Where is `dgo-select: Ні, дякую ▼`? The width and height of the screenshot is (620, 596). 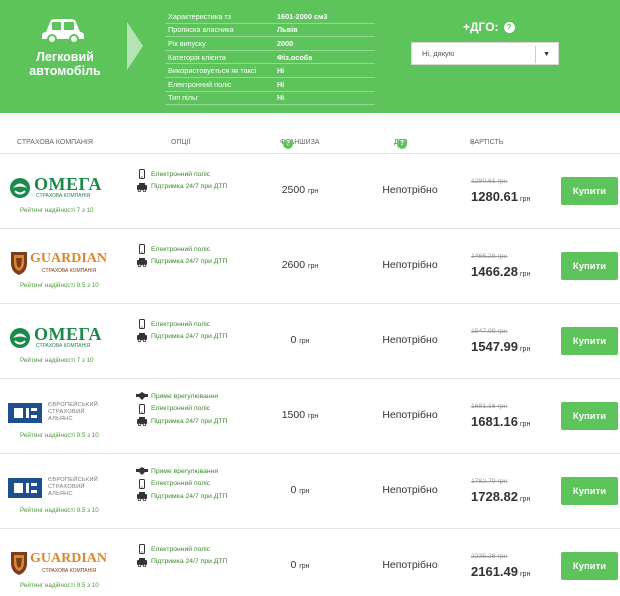 dgo-select: Ні, дякую ▼ is located at coordinates (485, 53).